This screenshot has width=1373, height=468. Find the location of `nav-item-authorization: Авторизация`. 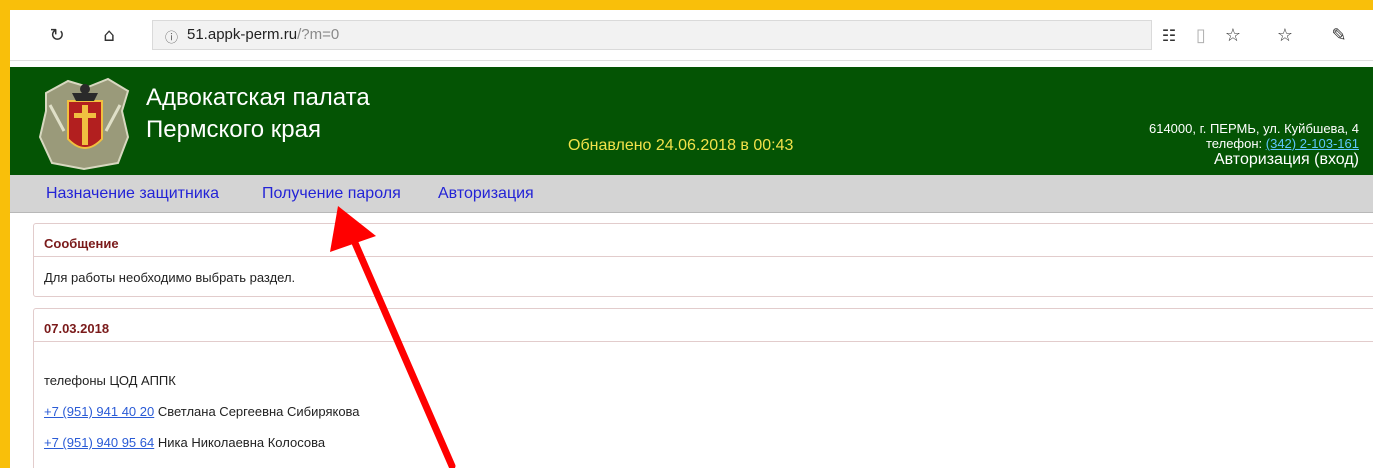

nav-item-authorization: Авторизация is located at coordinates (486, 194).